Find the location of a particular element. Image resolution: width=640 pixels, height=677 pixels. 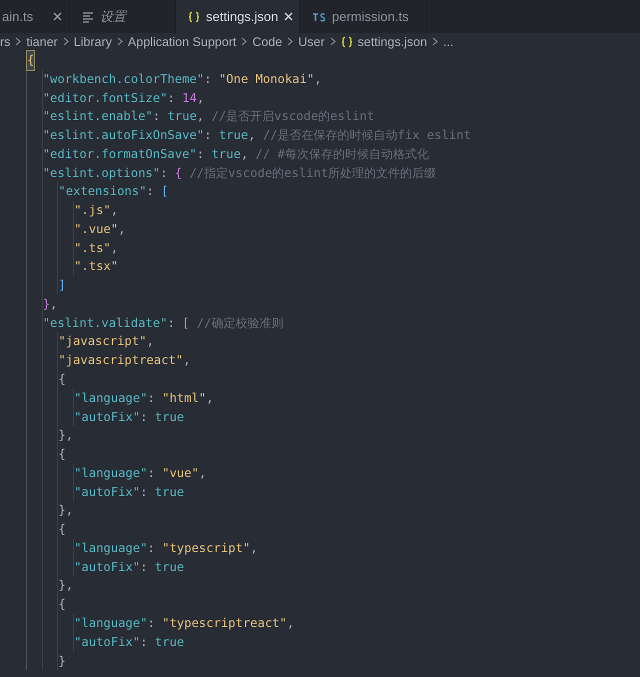

close-icon is located at coordinates (57, 16).